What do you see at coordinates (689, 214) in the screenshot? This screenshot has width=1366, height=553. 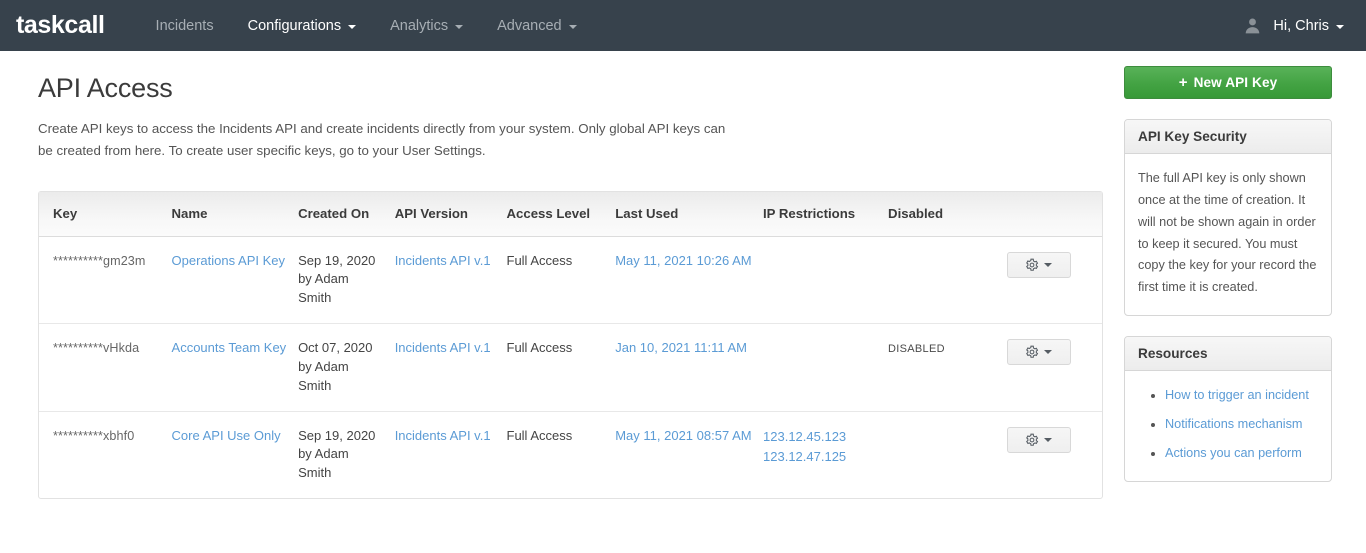 I see `column-header-last-used: Last Used` at bounding box center [689, 214].